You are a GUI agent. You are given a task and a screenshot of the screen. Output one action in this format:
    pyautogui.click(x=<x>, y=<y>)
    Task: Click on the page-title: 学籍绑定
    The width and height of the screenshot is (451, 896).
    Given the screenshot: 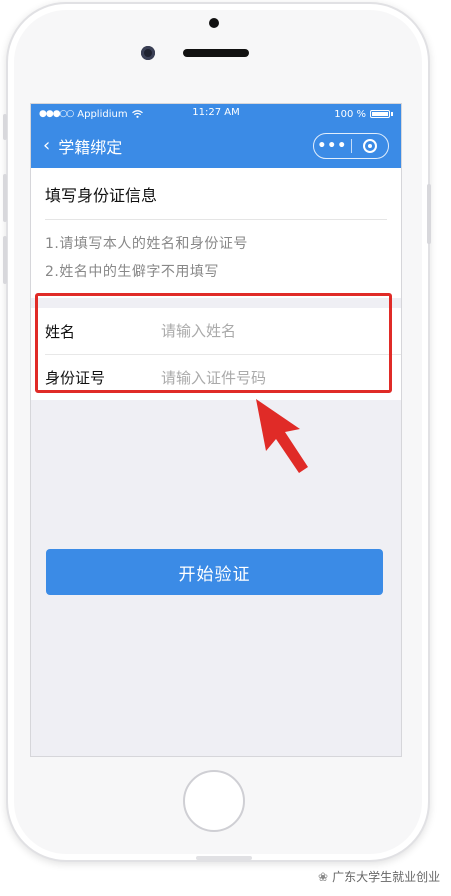 What is the action you would take?
    pyautogui.click(x=90, y=147)
    